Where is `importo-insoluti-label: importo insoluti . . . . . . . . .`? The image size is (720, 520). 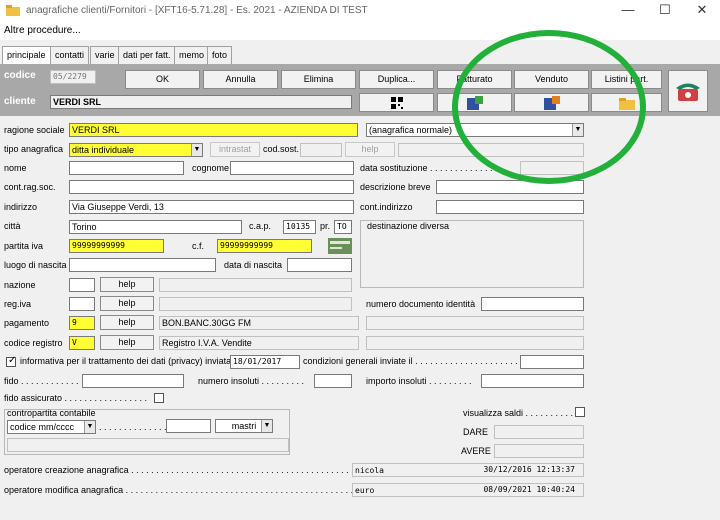
importo-insoluti-label: importo insoluti . . . . . . . . . is located at coordinates (419, 381).